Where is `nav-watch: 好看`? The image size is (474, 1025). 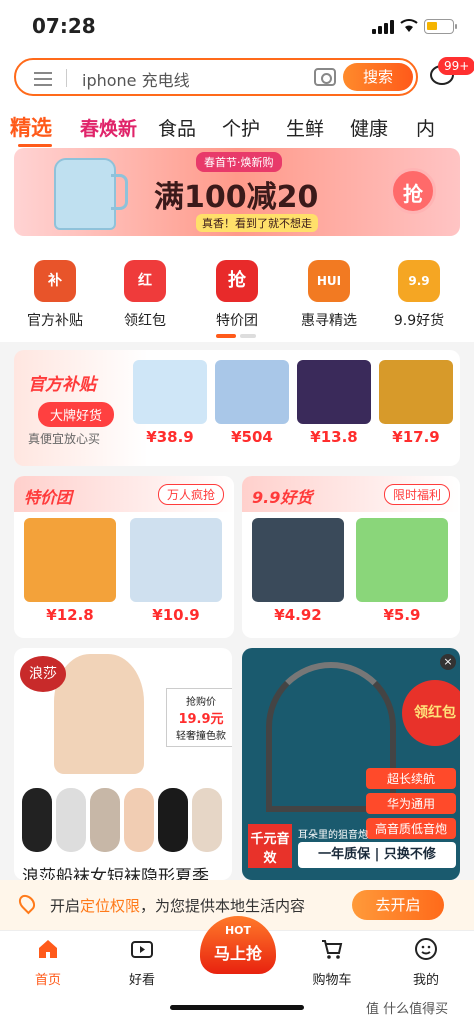
nav-watch: 好看 is located at coordinates (142, 962).